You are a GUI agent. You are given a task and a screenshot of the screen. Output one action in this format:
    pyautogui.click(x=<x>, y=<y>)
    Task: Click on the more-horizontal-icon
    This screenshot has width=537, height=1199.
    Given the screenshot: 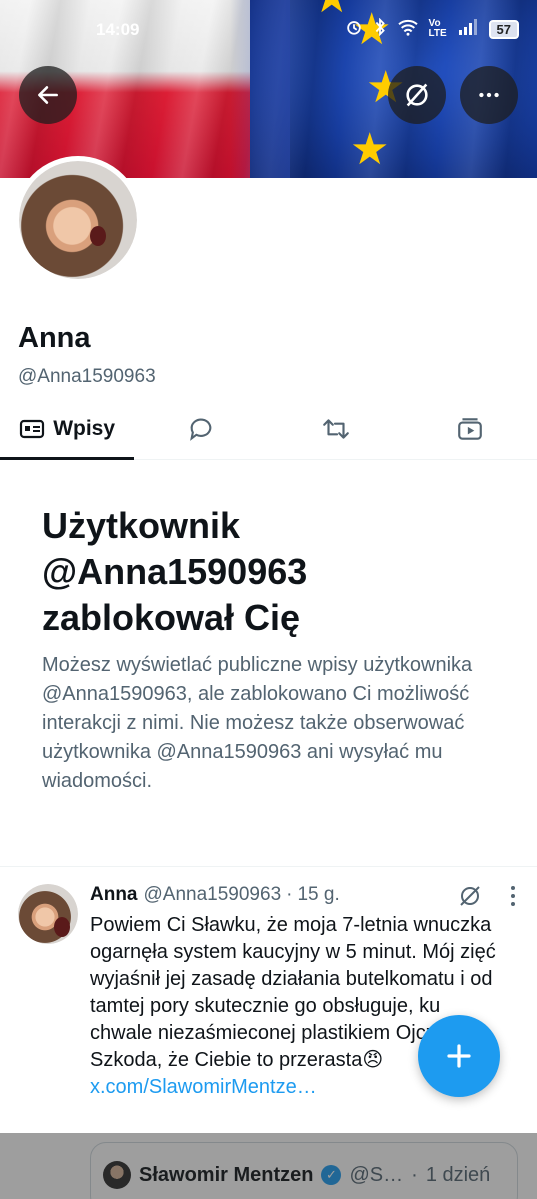 What is the action you would take?
    pyautogui.click(x=489, y=95)
    